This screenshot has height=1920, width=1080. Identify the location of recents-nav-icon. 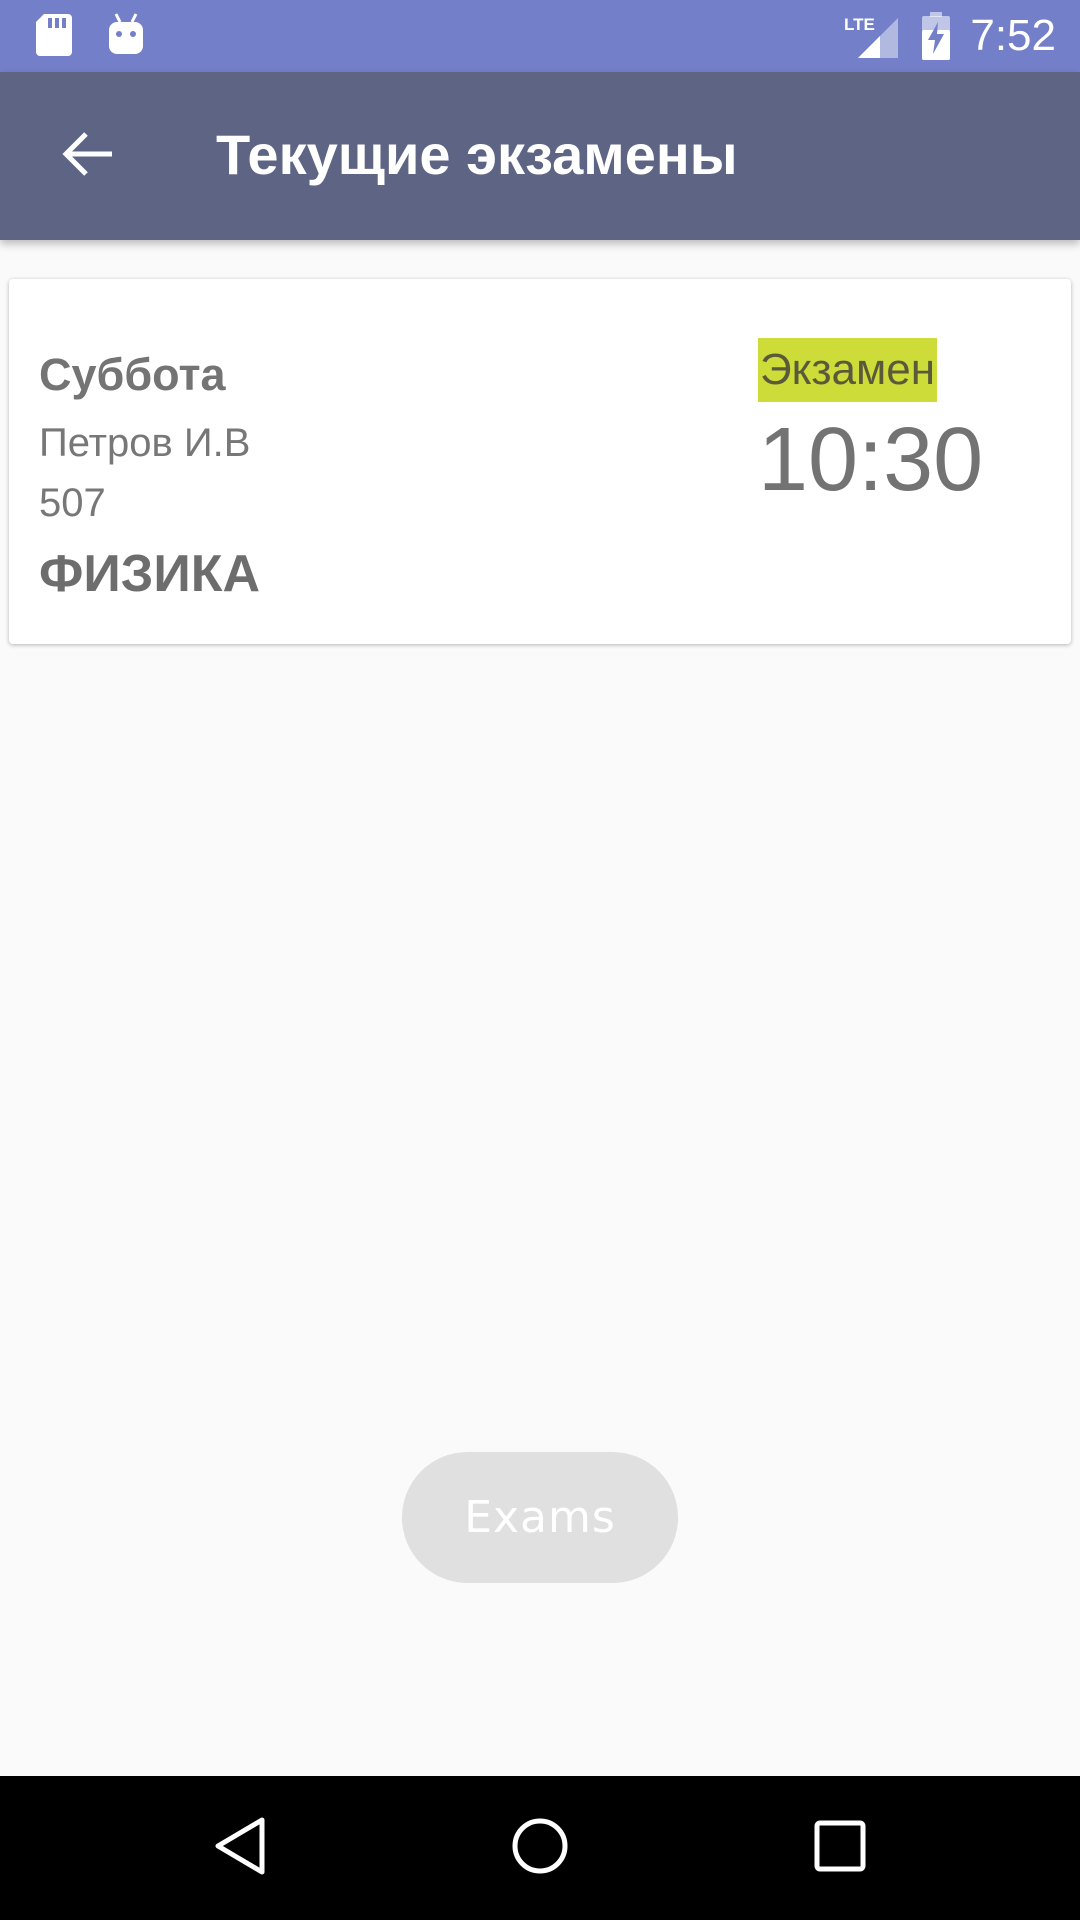
(840, 1848).